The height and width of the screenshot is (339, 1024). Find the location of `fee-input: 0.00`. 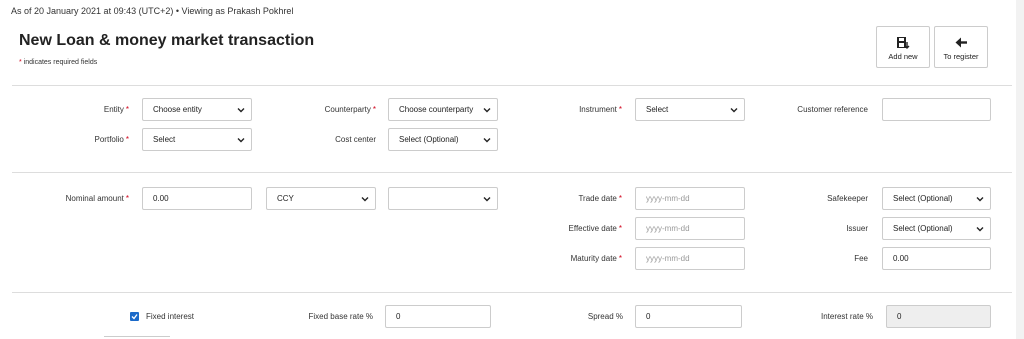

fee-input: 0.00 is located at coordinates (936, 258).